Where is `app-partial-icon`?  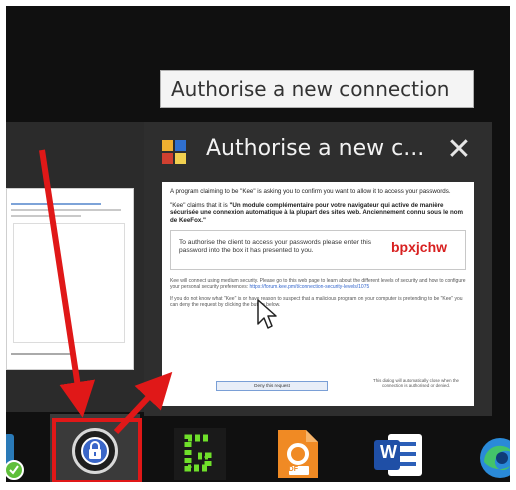
app-partial-icon is located at coordinates (16, 456).